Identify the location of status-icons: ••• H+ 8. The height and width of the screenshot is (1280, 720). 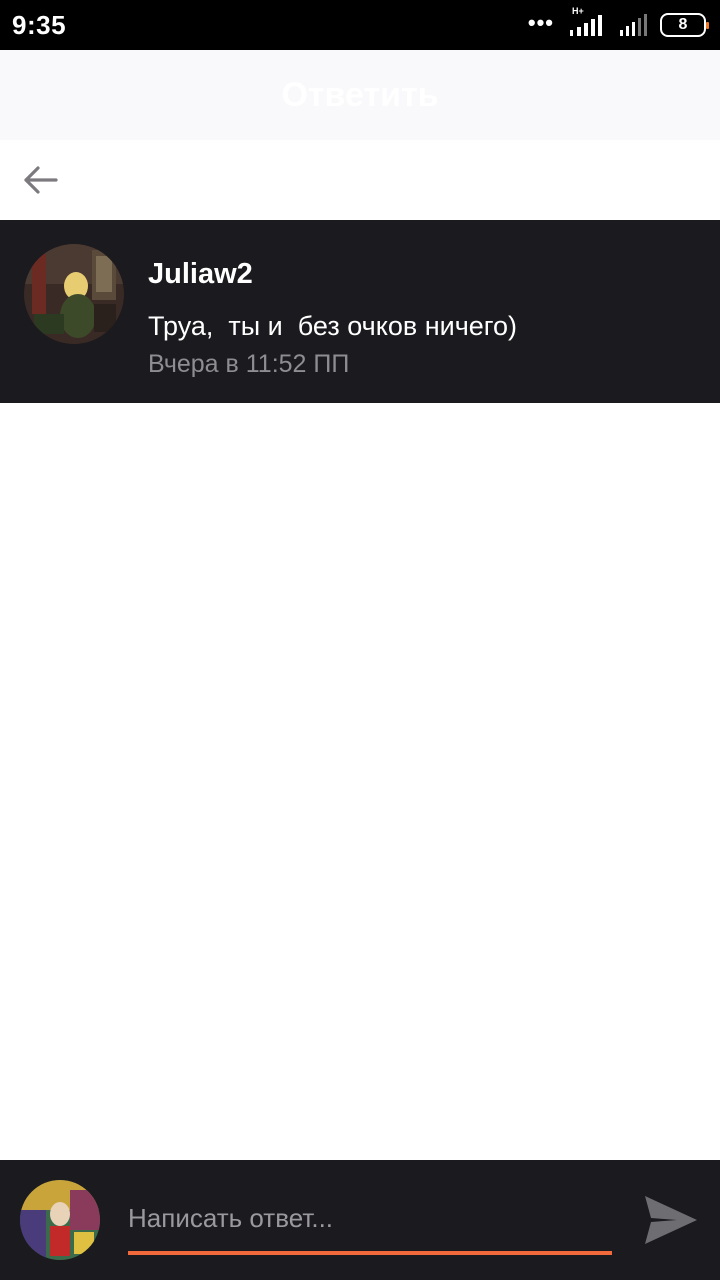
(618, 22).